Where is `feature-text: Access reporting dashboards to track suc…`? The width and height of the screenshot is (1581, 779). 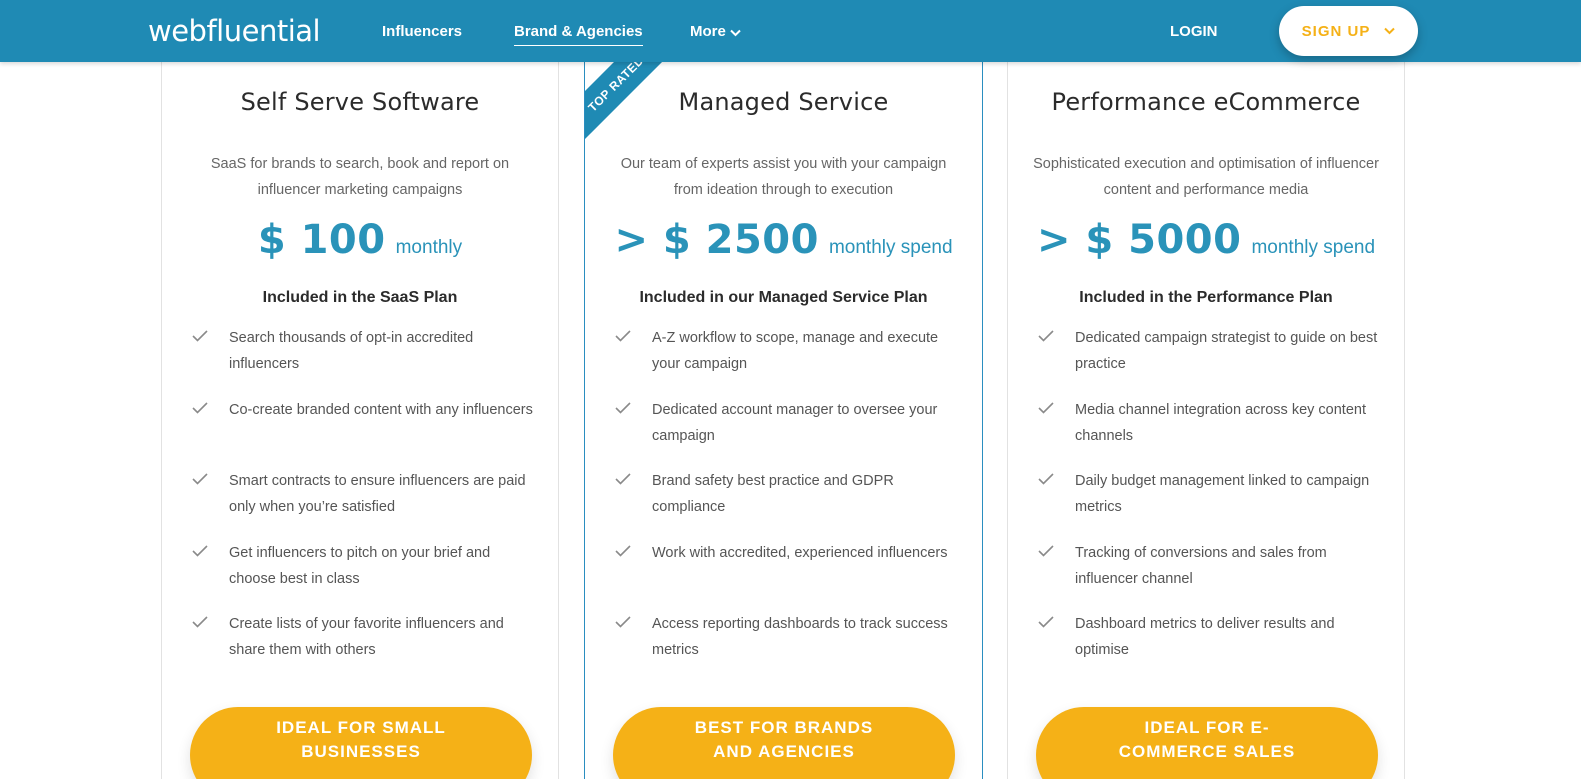 feature-text: Access reporting dashboards to track suc… is located at coordinates (800, 637).